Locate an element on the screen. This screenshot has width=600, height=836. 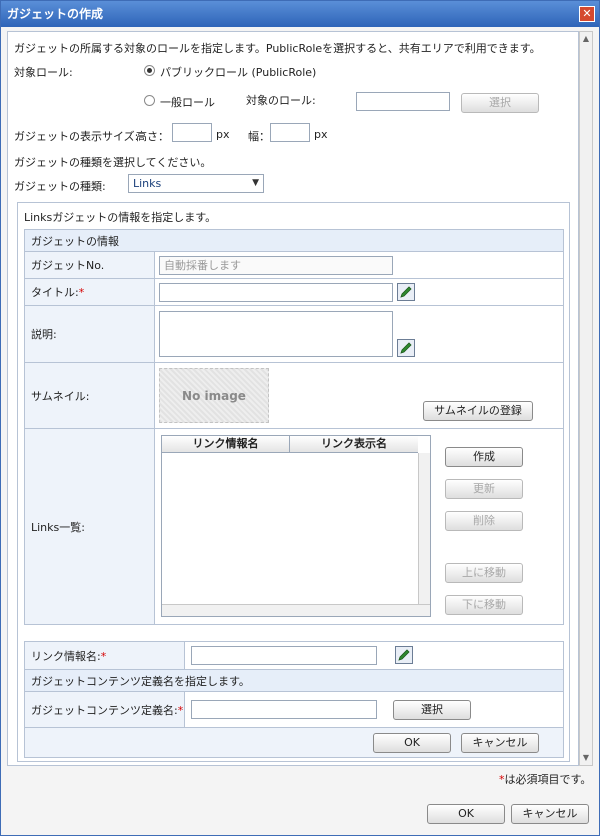
update-link-button: 更新 is located at coordinates (484, 489).